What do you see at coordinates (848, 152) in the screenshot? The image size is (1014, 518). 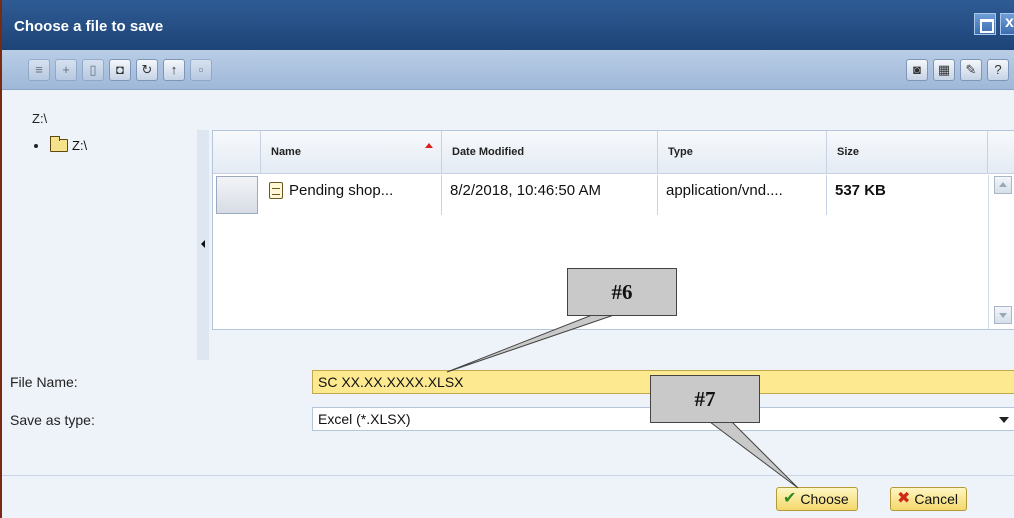 I see `column-label: Size` at bounding box center [848, 152].